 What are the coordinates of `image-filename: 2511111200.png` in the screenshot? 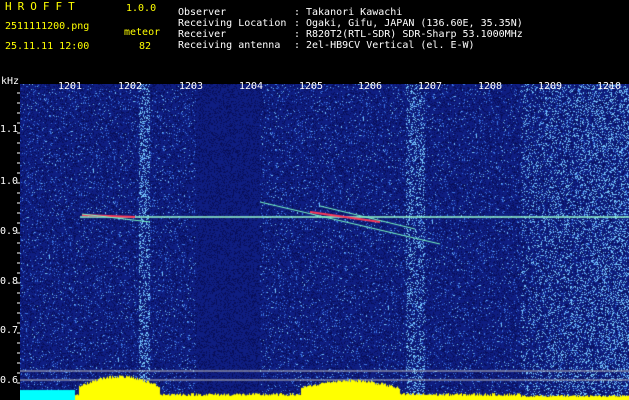 It's located at (47, 26).